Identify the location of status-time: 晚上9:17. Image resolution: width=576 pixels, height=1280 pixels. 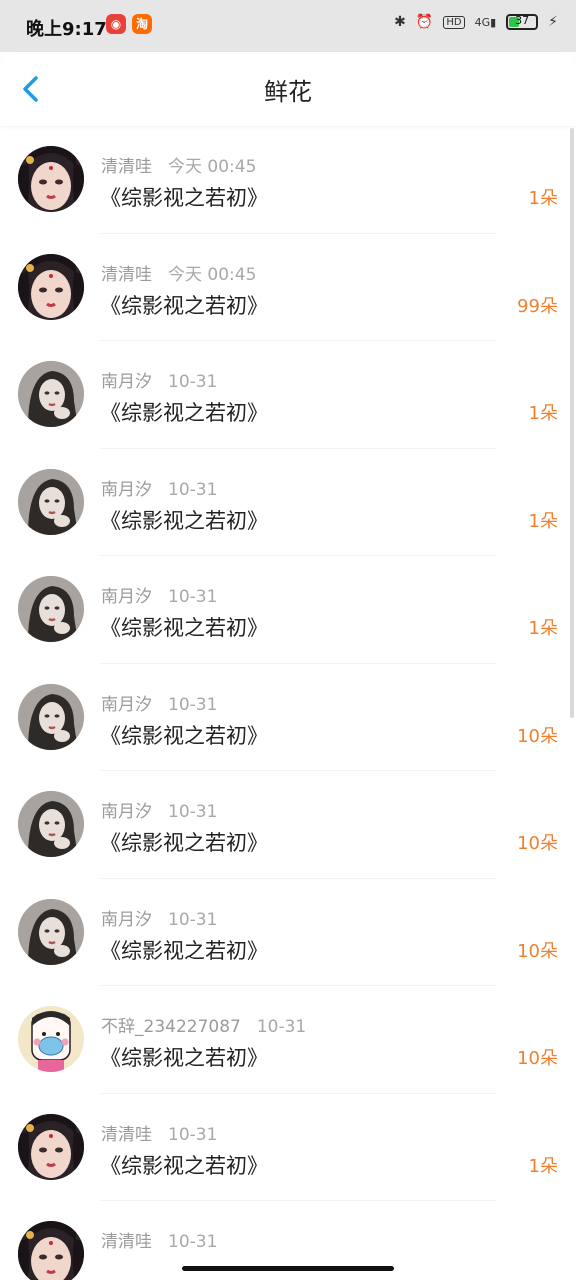
(66, 29).